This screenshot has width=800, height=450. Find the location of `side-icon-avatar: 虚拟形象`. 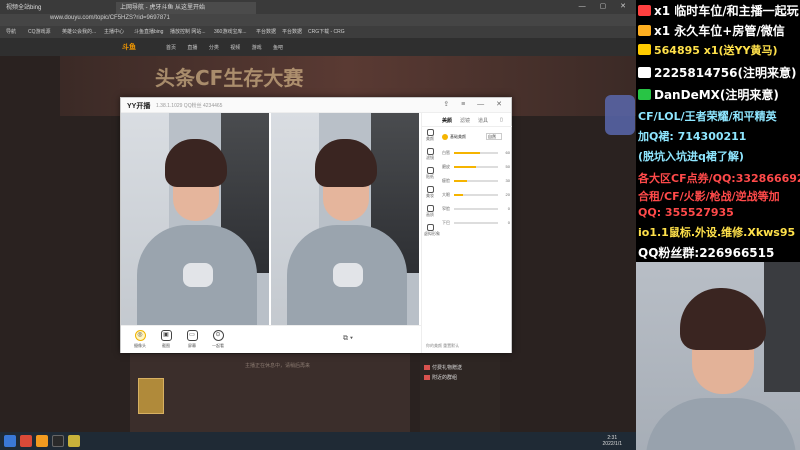

side-icon-avatar: 虚拟形象 is located at coordinates (432, 230).